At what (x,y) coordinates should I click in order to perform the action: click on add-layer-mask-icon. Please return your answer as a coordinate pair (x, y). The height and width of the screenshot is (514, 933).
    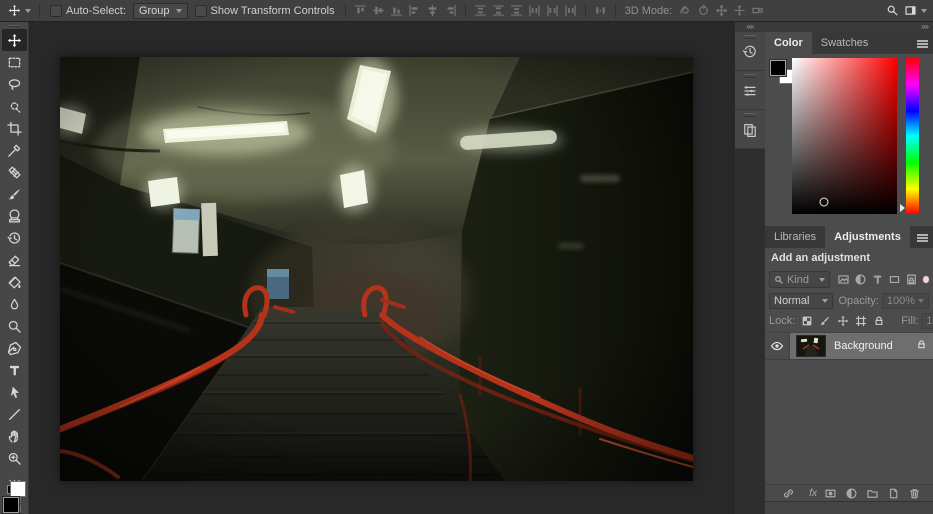
    Looking at the image, I should click on (830, 493).